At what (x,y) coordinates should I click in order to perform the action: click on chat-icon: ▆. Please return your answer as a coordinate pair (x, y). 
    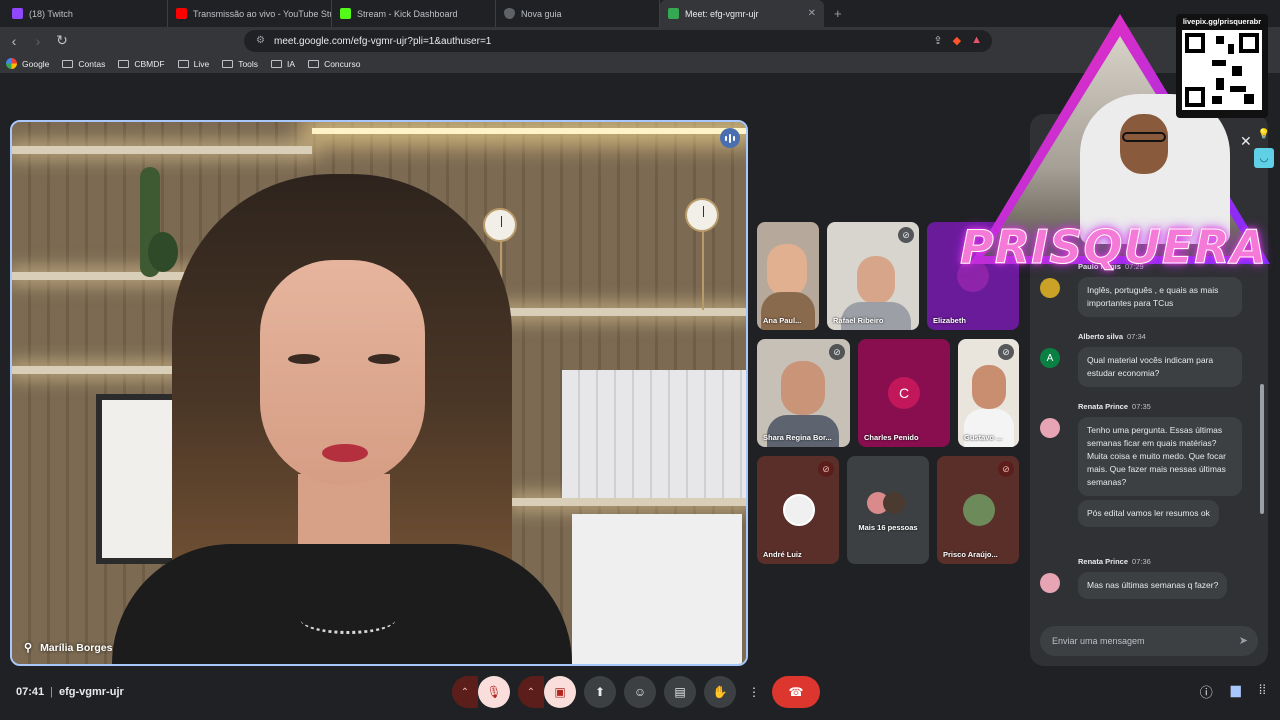
    Looking at the image, I should click on (1236, 691).